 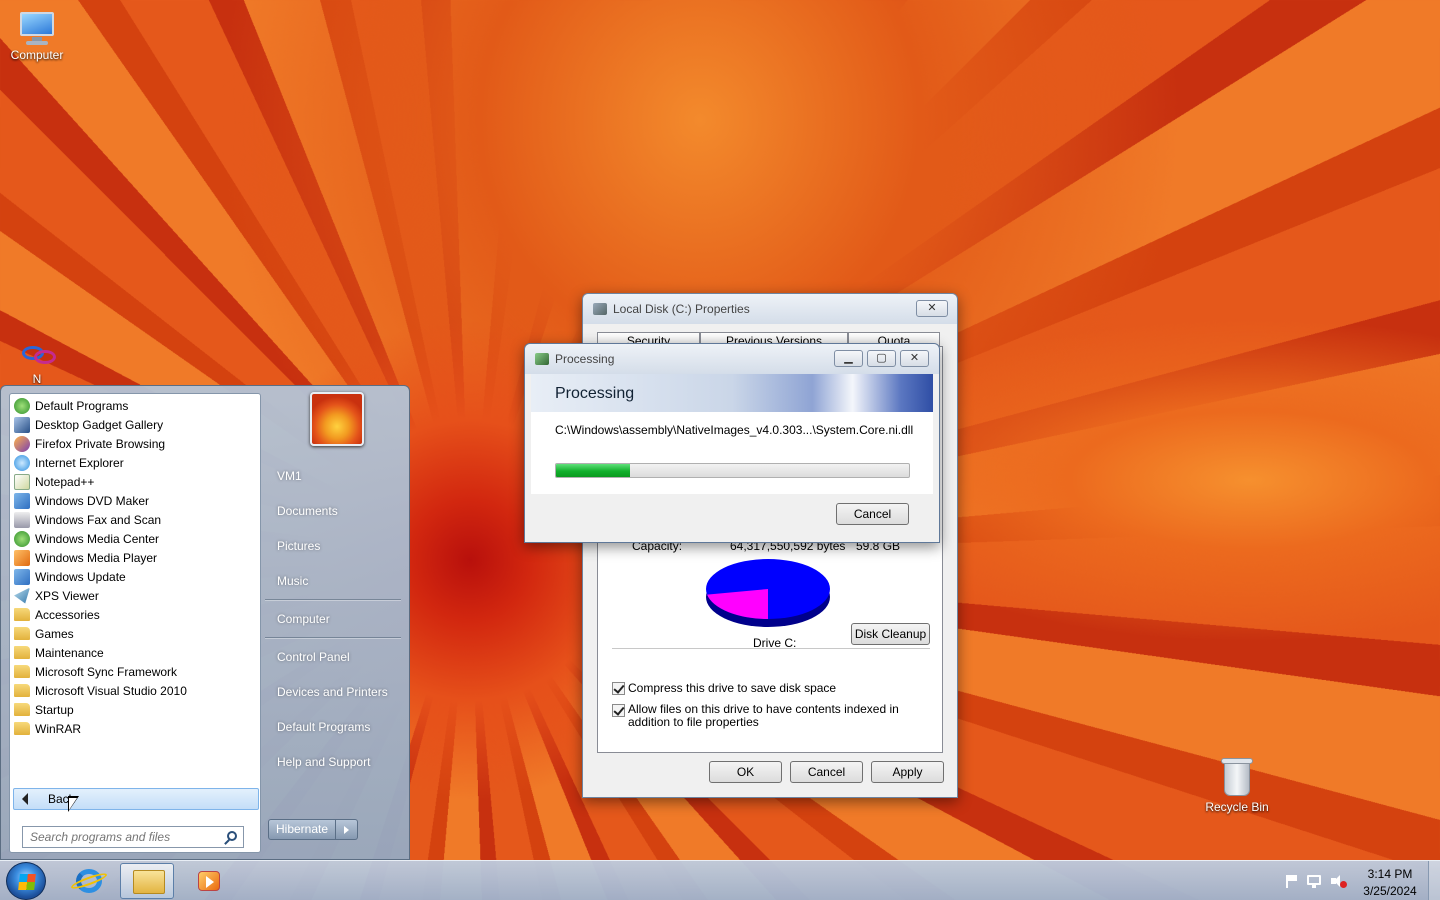 What do you see at coordinates (135, 576) in the screenshot?
I see `program-item: Windows Update` at bounding box center [135, 576].